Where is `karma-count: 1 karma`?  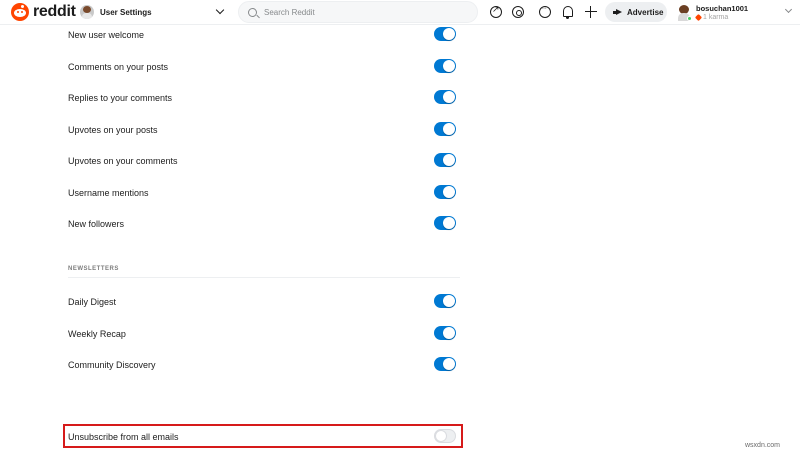 karma-count: 1 karma is located at coordinates (716, 17).